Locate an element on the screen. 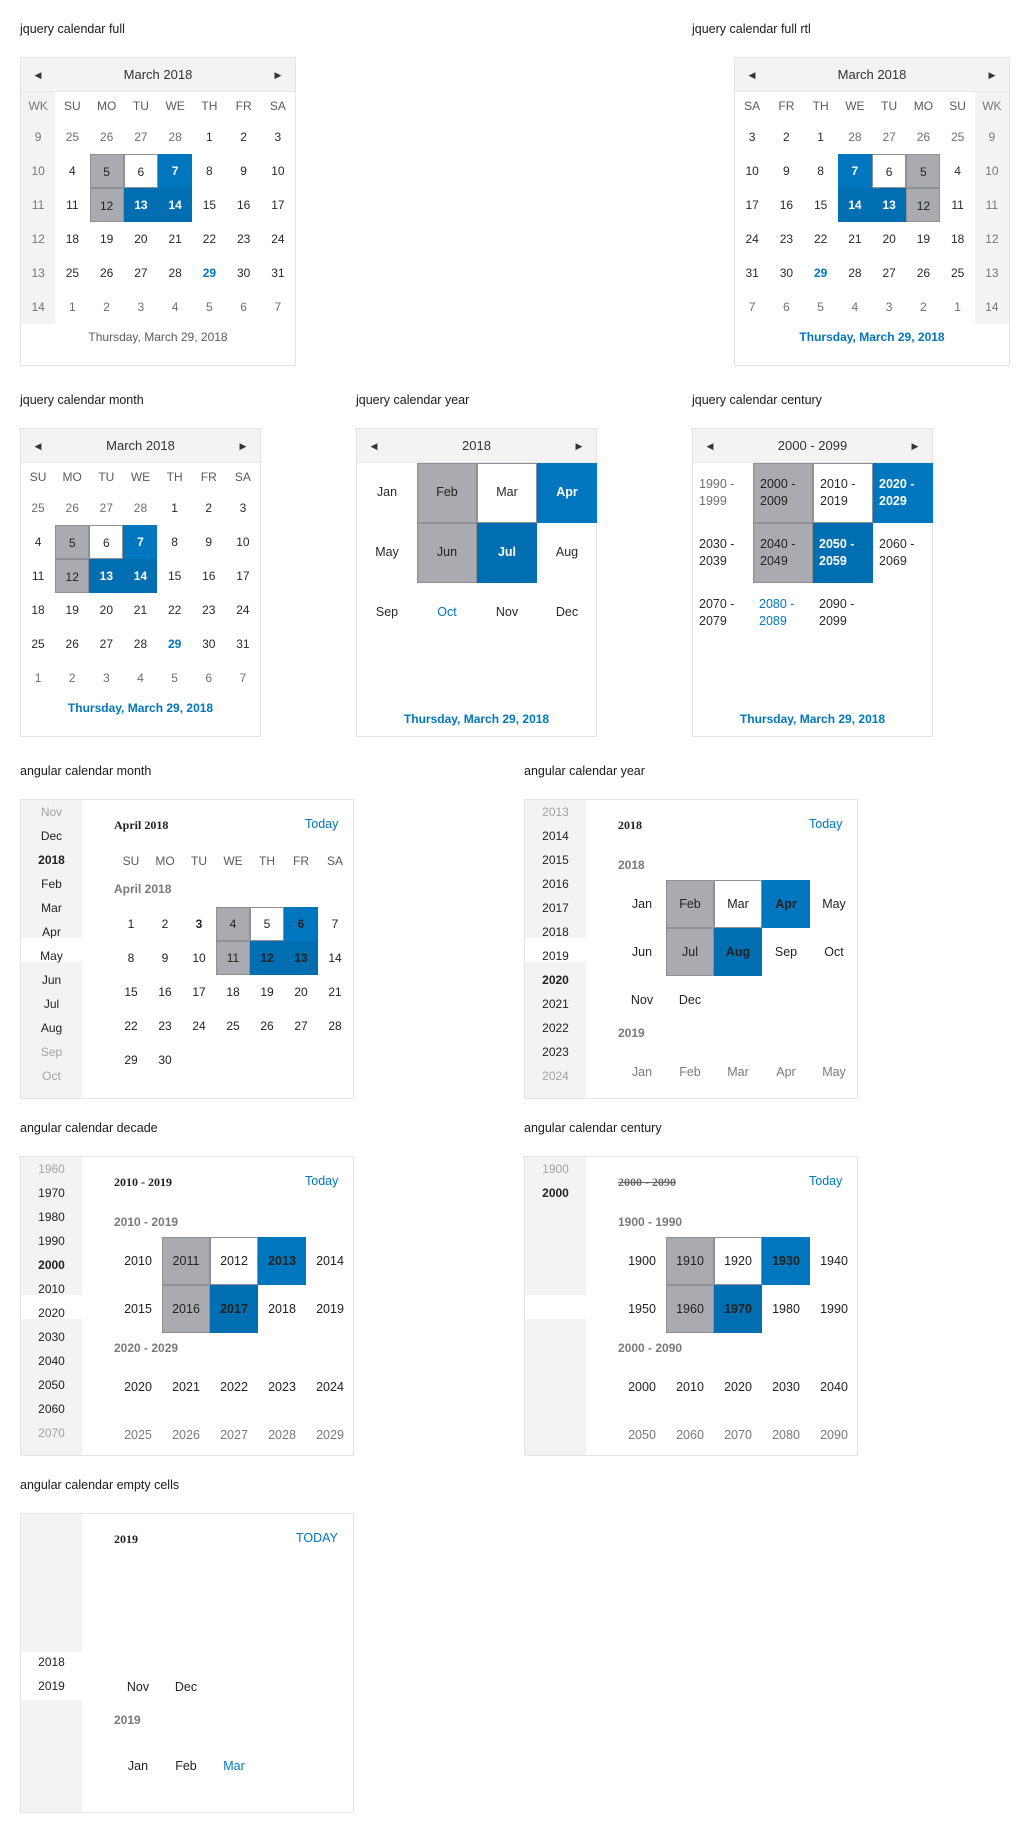 The width and height of the screenshot is (1024, 1823). day-cell: 29 is located at coordinates (821, 273).